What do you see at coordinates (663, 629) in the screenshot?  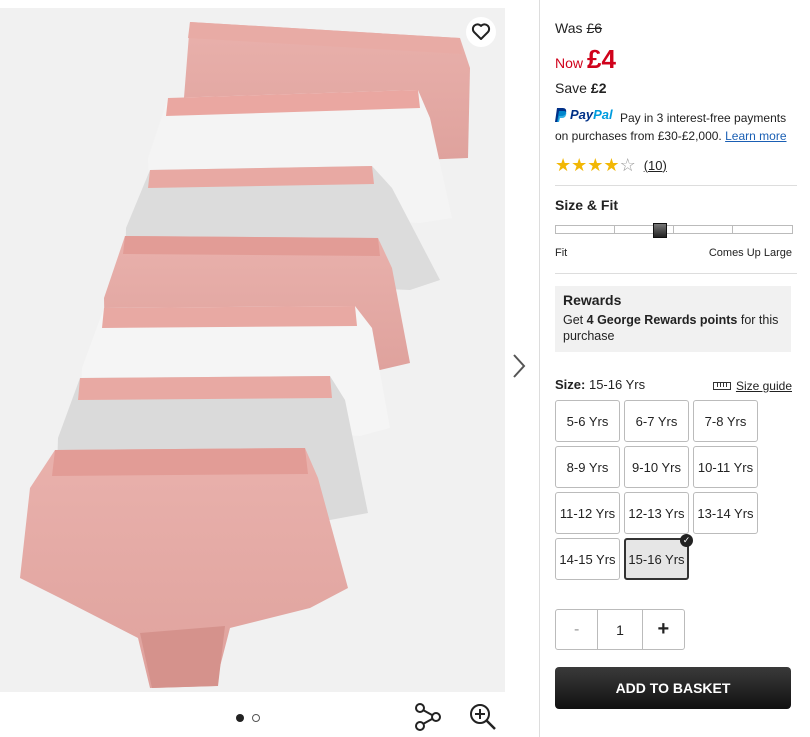 I see `quantity-increase-button: +` at bounding box center [663, 629].